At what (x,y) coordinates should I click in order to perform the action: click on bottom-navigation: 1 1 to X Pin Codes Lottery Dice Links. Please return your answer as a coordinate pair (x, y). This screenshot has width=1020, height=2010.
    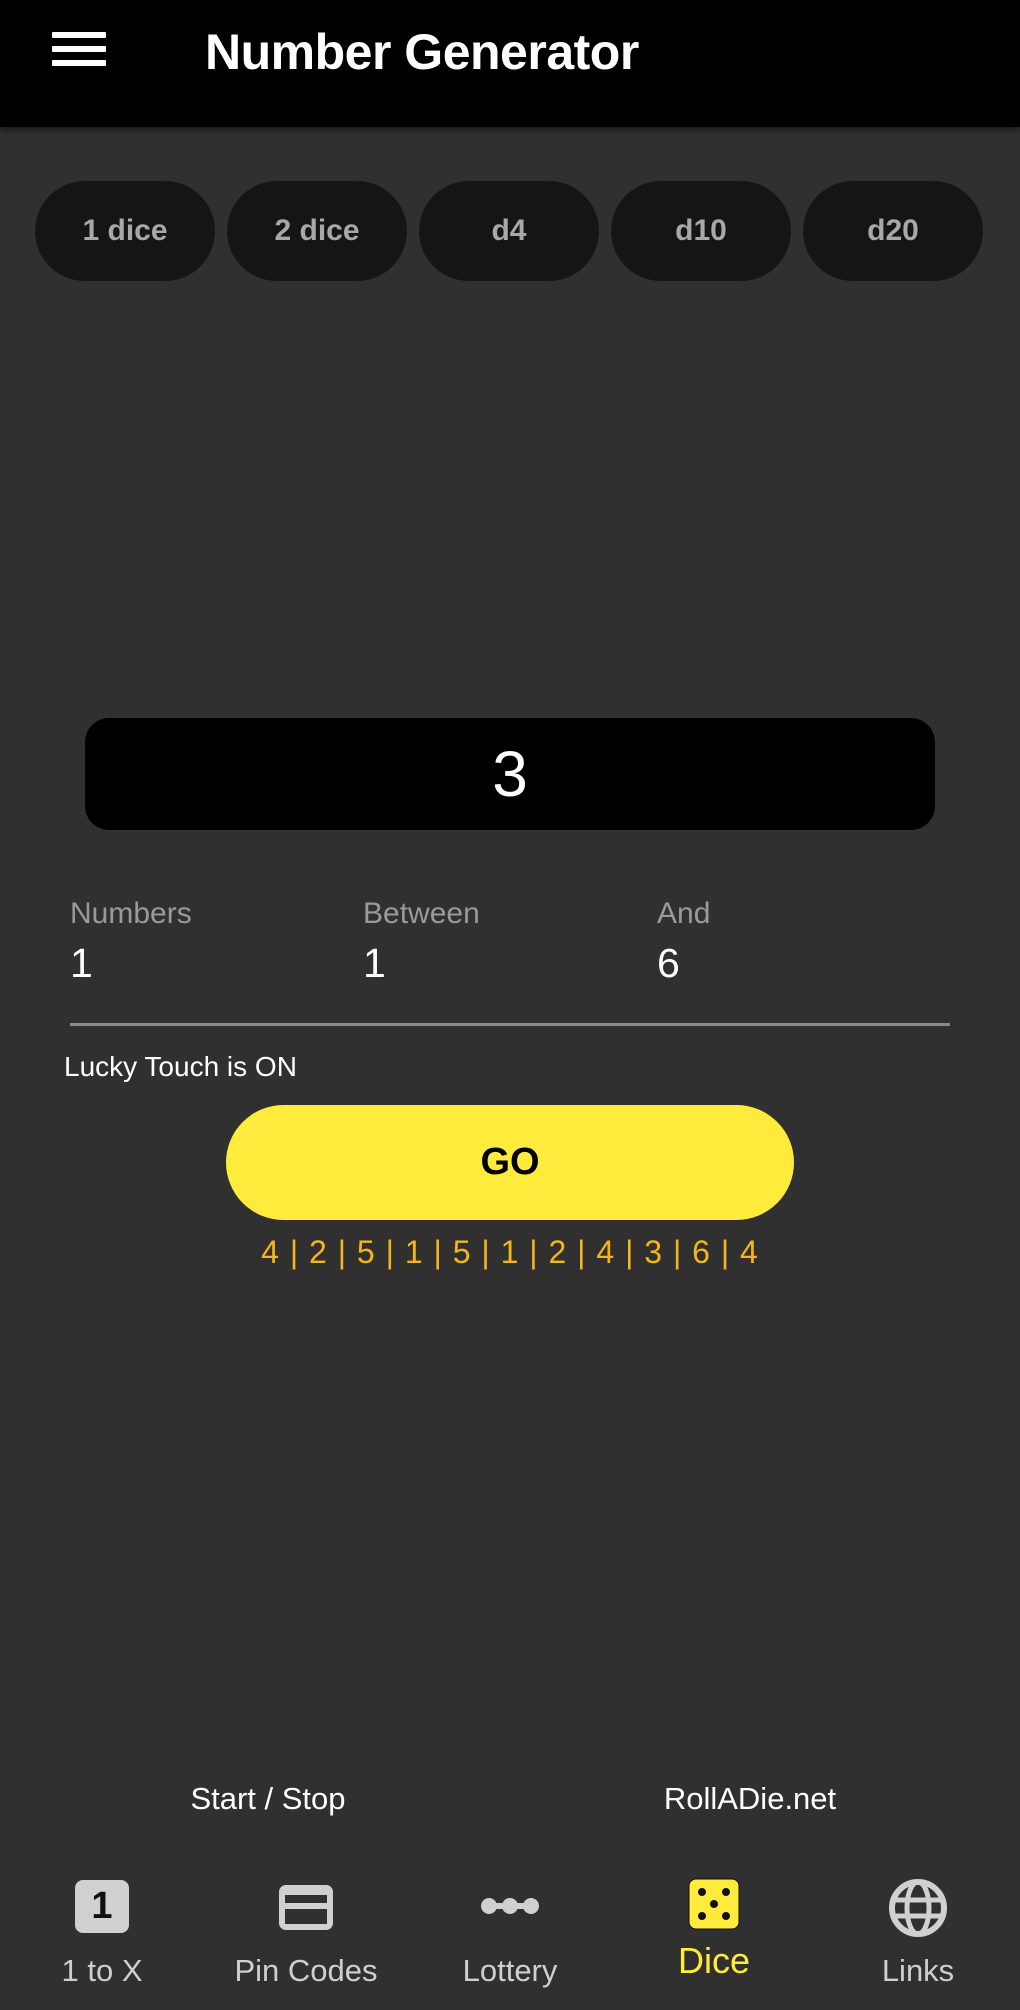
    Looking at the image, I should click on (510, 1940).